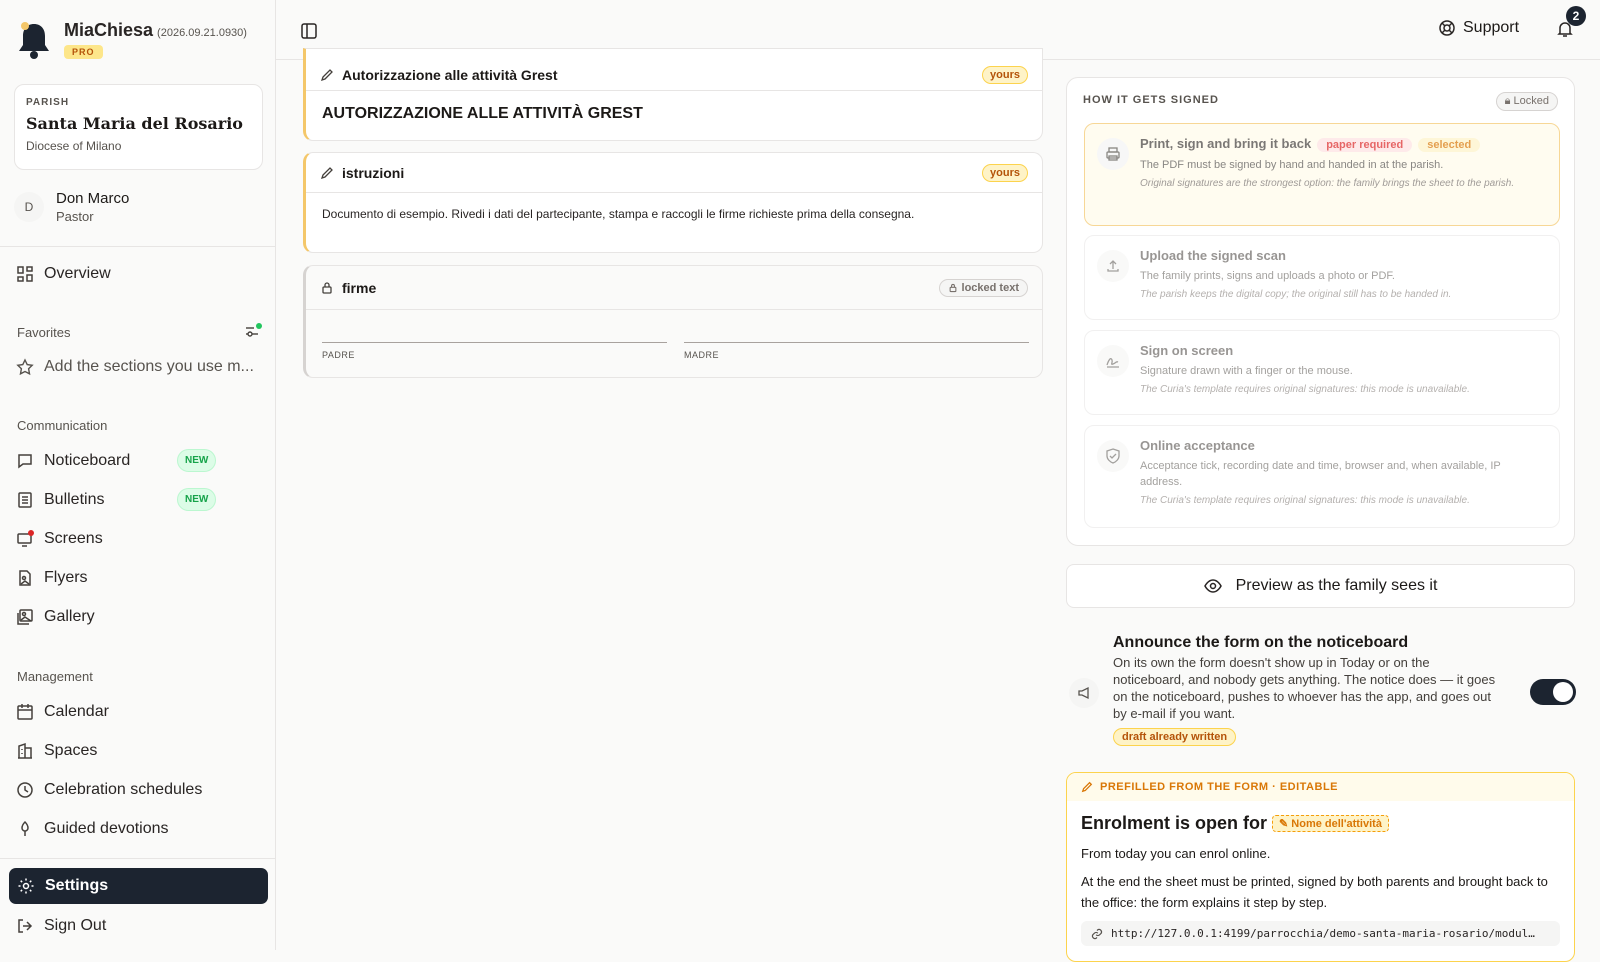 The image size is (1600, 962). I want to click on support-label: Support, so click(1491, 27).